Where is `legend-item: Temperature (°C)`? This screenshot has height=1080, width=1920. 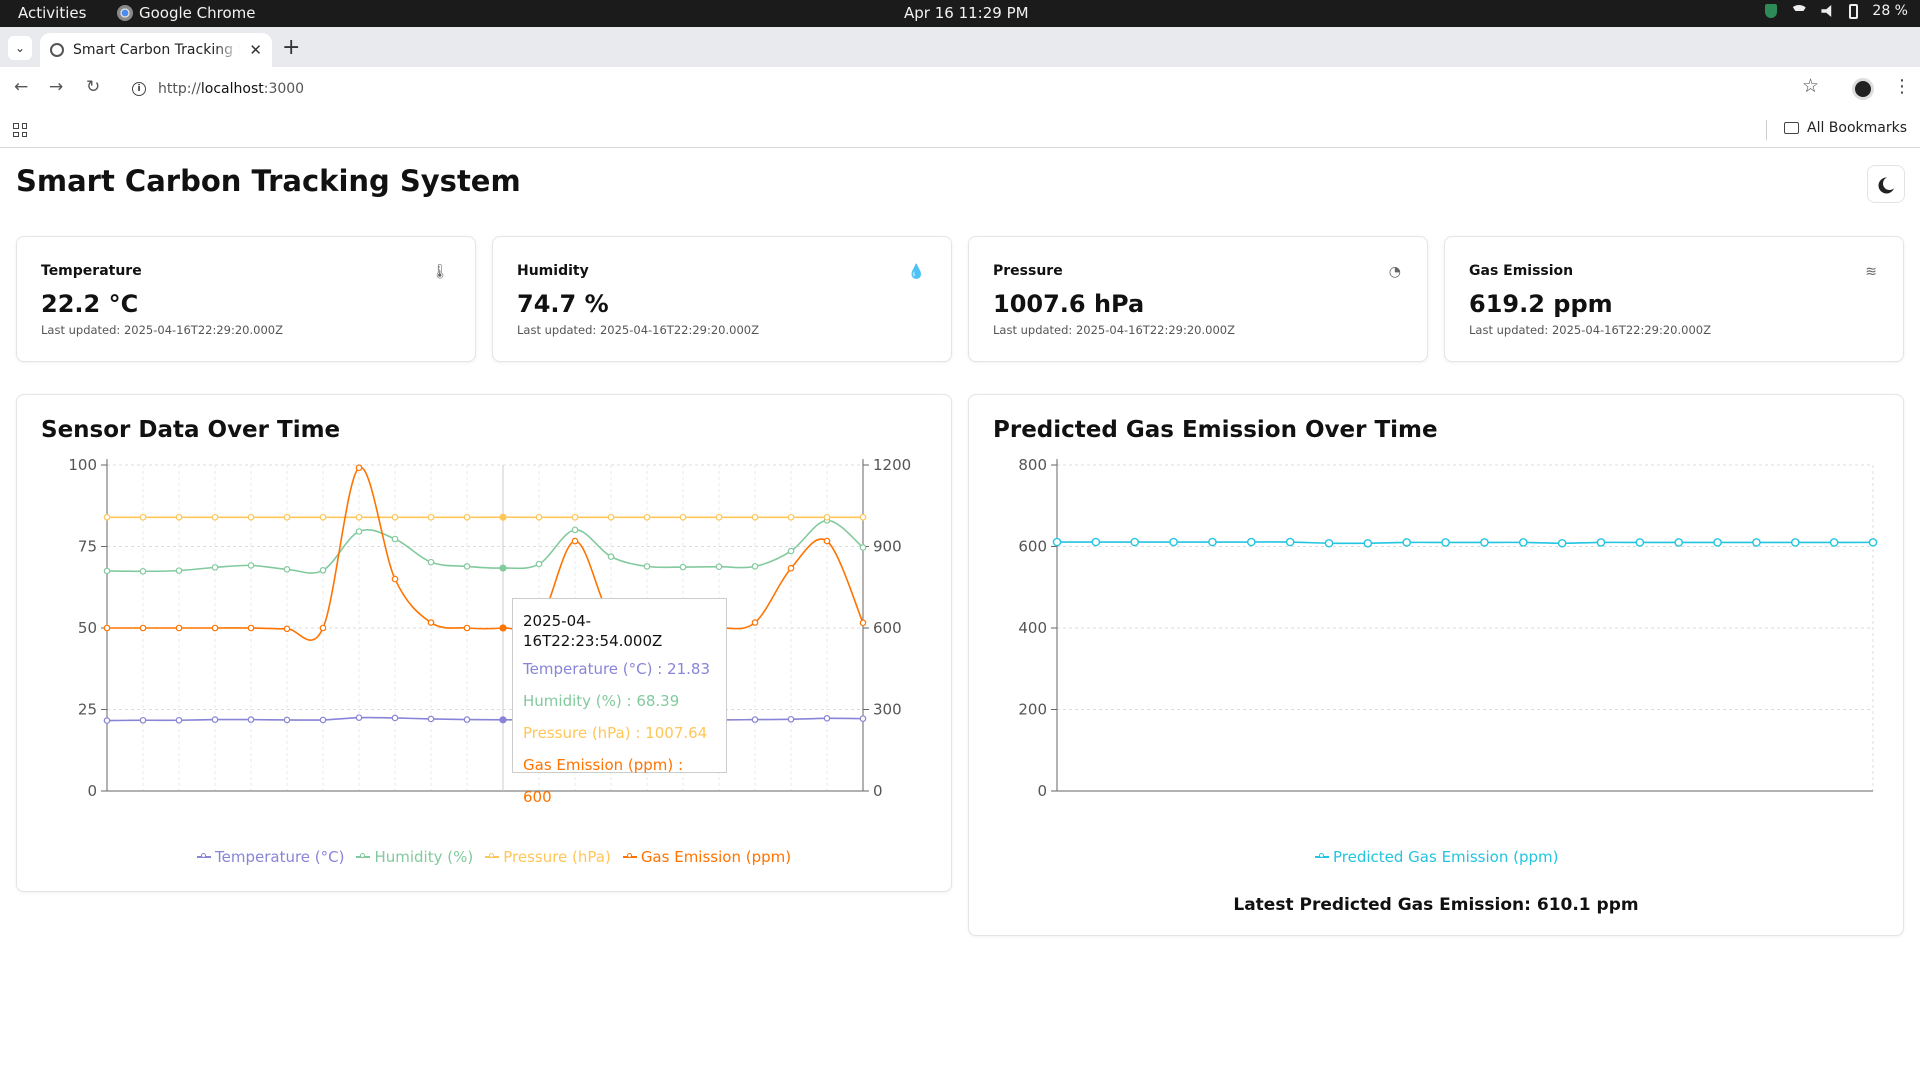
legend-item: Temperature (°C) is located at coordinates (270, 857).